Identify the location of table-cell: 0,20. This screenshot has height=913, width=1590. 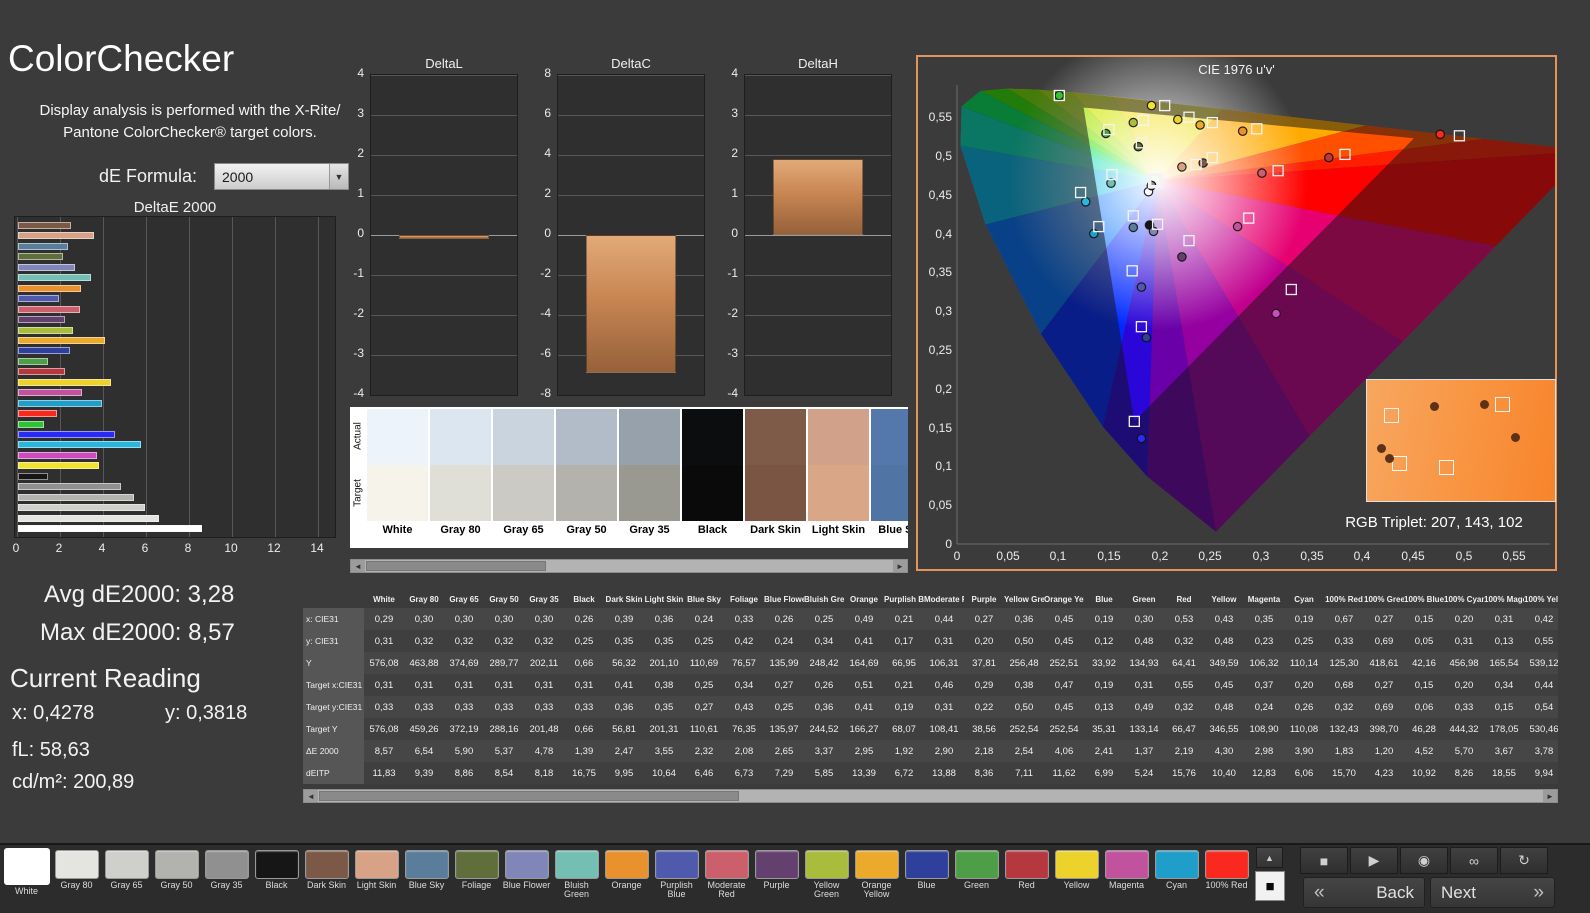
(1464, 685).